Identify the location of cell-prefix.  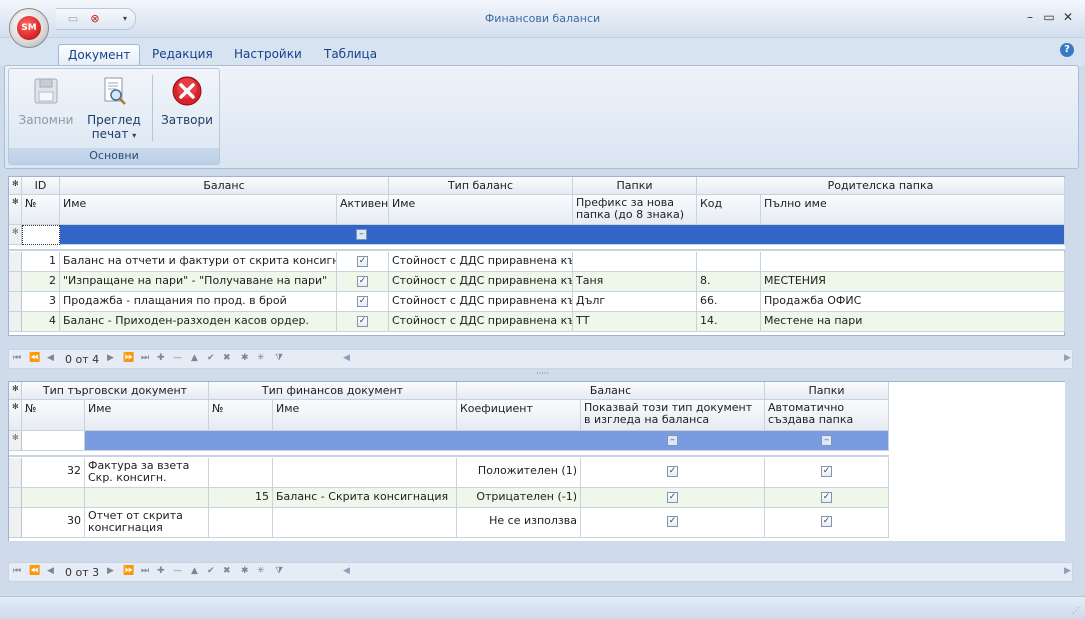
(635, 262).